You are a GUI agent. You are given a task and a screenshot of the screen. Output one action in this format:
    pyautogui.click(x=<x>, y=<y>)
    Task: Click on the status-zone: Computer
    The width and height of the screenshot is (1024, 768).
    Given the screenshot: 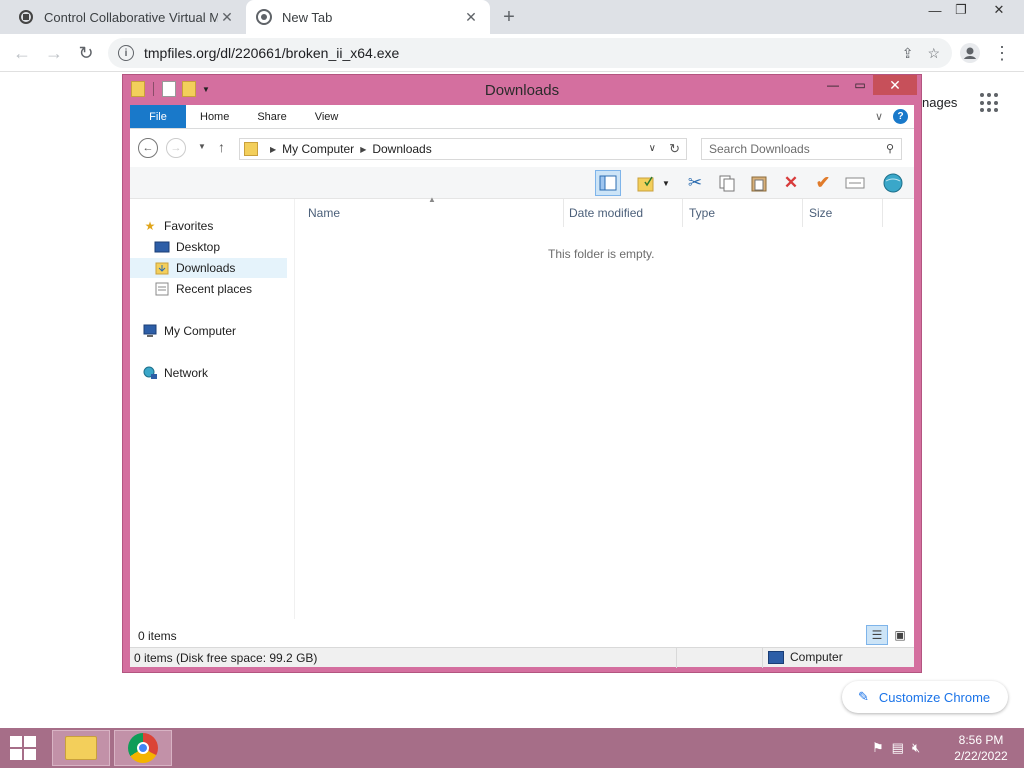 What is the action you would take?
    pyautogui.click(x=805, y=657)
    